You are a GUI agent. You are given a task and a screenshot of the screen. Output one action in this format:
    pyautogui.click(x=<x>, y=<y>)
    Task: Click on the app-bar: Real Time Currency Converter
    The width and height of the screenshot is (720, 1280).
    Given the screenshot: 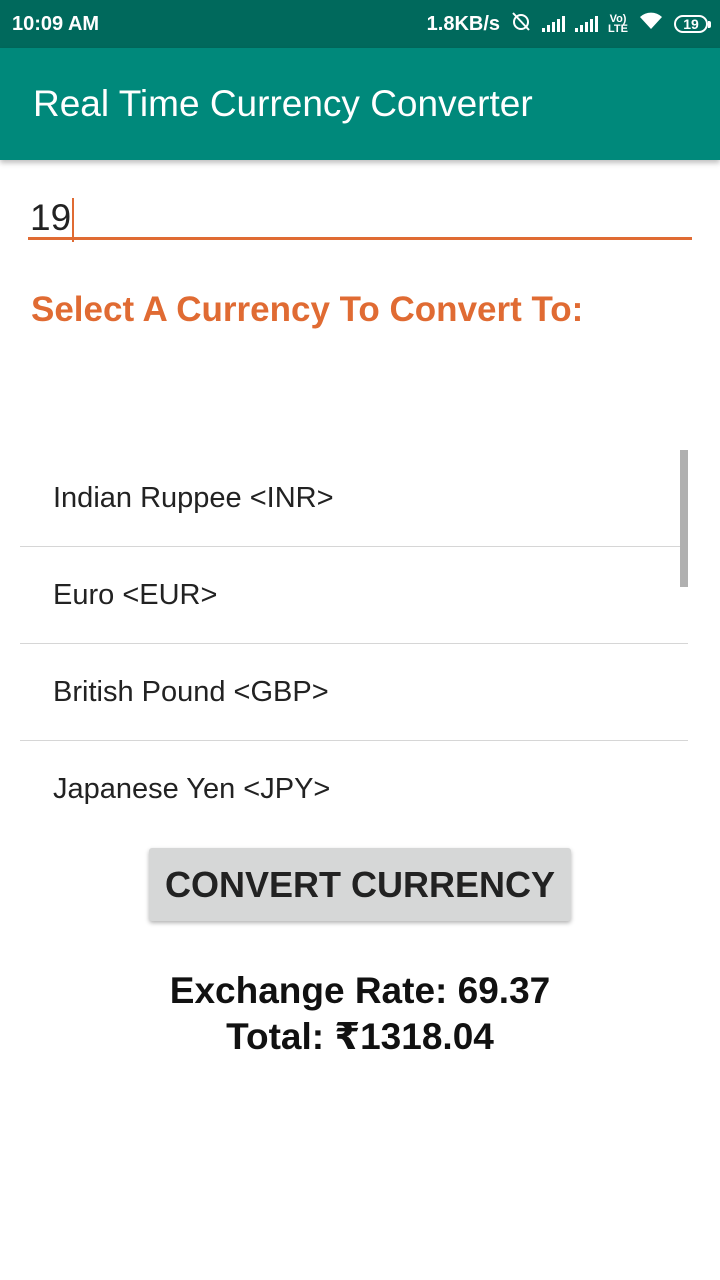 What is the action you would take?
    pyautogui.click(x=360, y=104)
    